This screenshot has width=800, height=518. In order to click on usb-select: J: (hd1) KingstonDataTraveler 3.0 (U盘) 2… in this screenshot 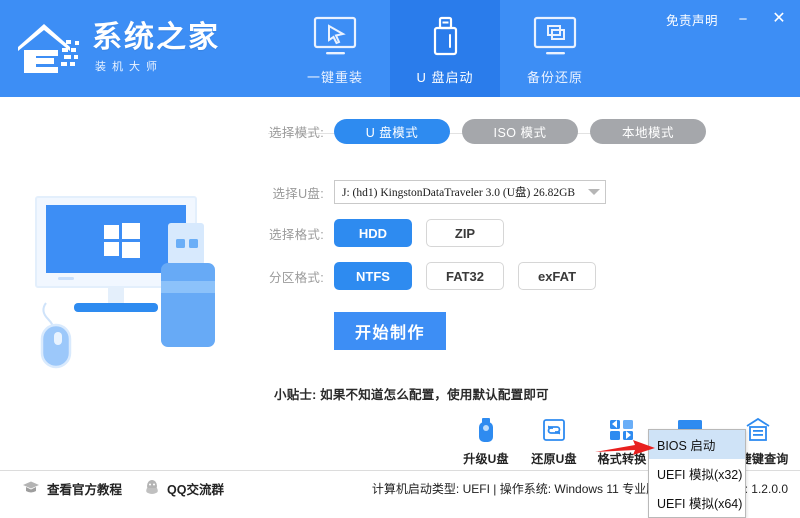, I will do `click(470, 192)`.